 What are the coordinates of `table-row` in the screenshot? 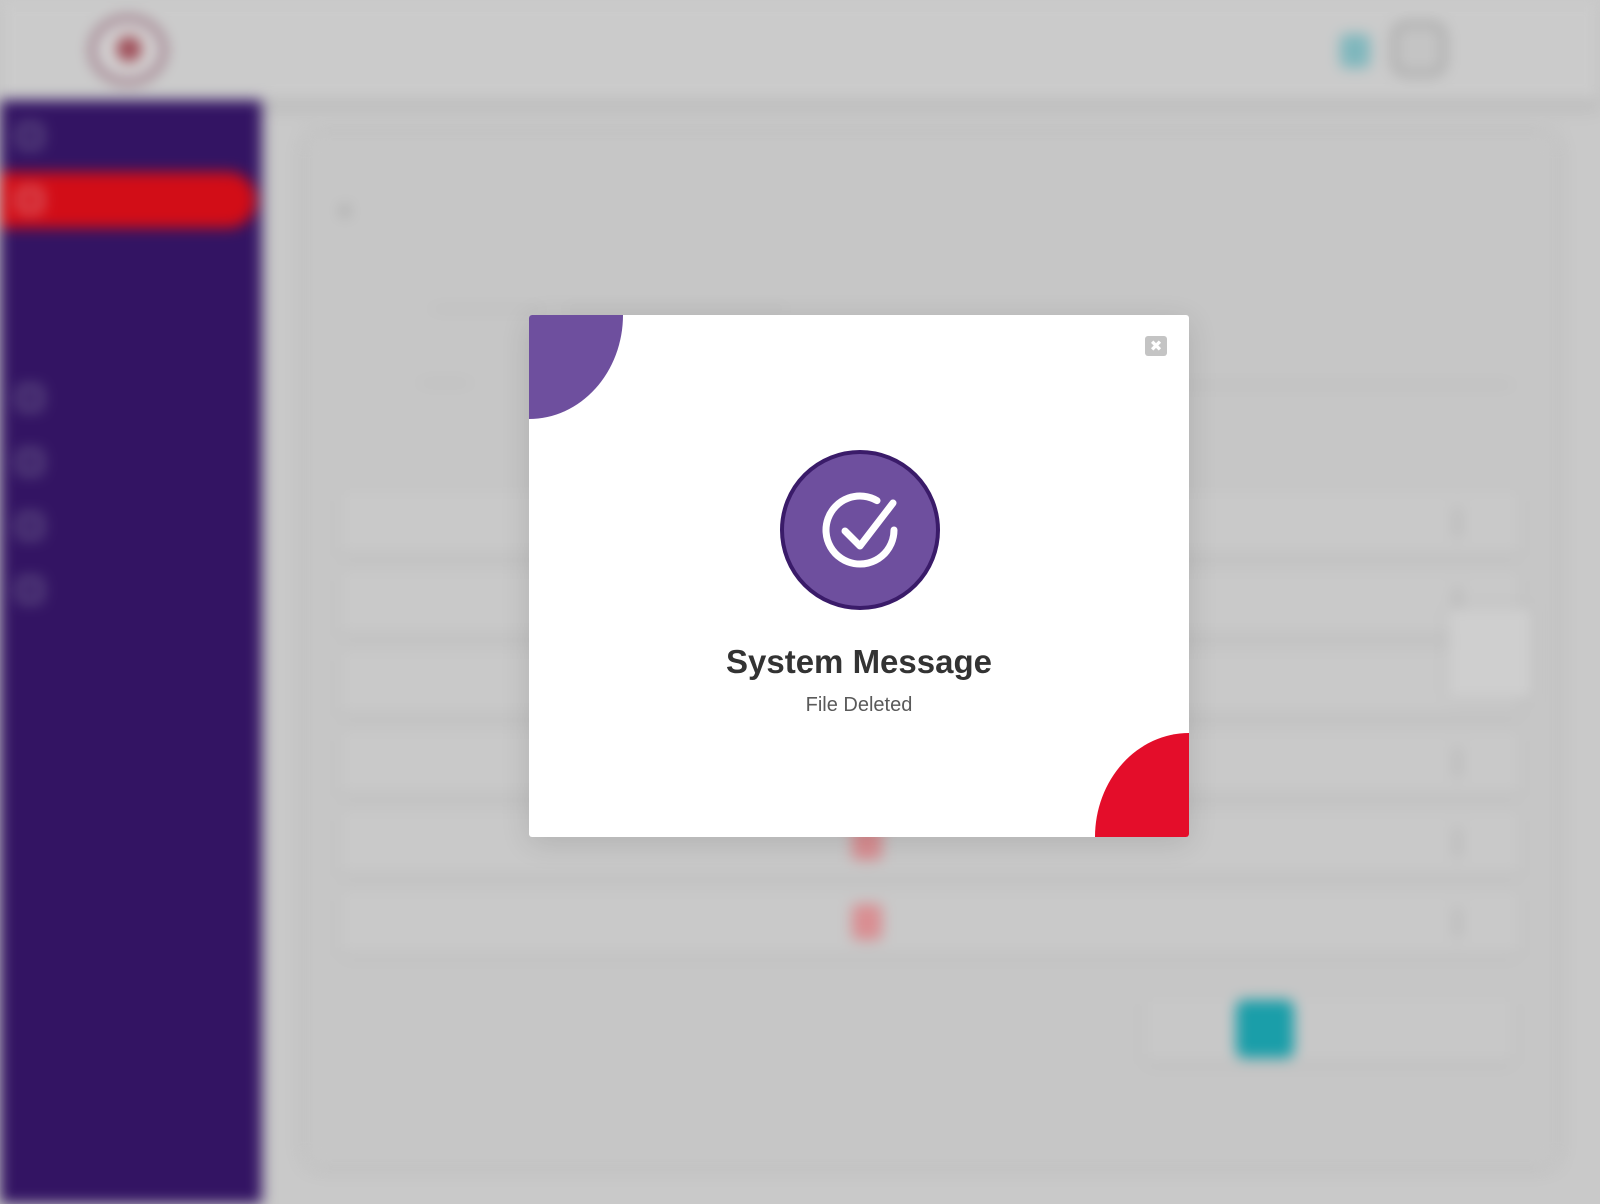 It's located at (930, 922).